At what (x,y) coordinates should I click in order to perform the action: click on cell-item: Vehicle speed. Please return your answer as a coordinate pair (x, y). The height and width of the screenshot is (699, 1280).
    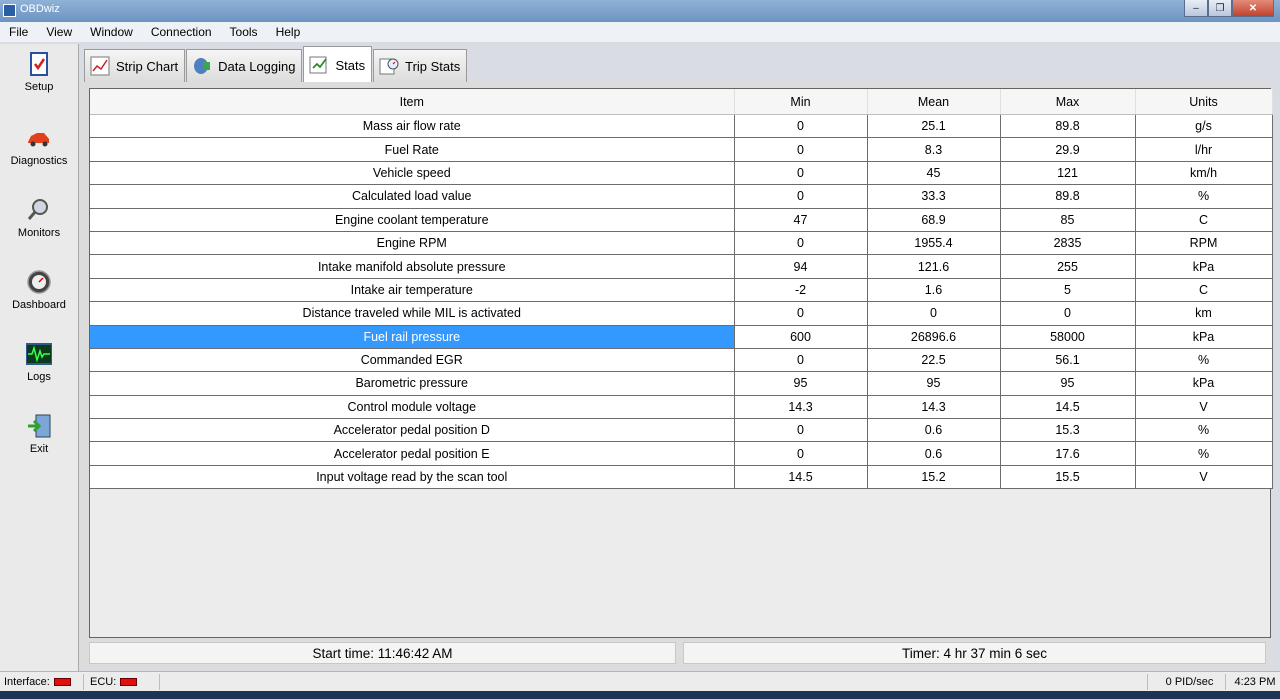
    Looking at the image, I should click on (412, 173).